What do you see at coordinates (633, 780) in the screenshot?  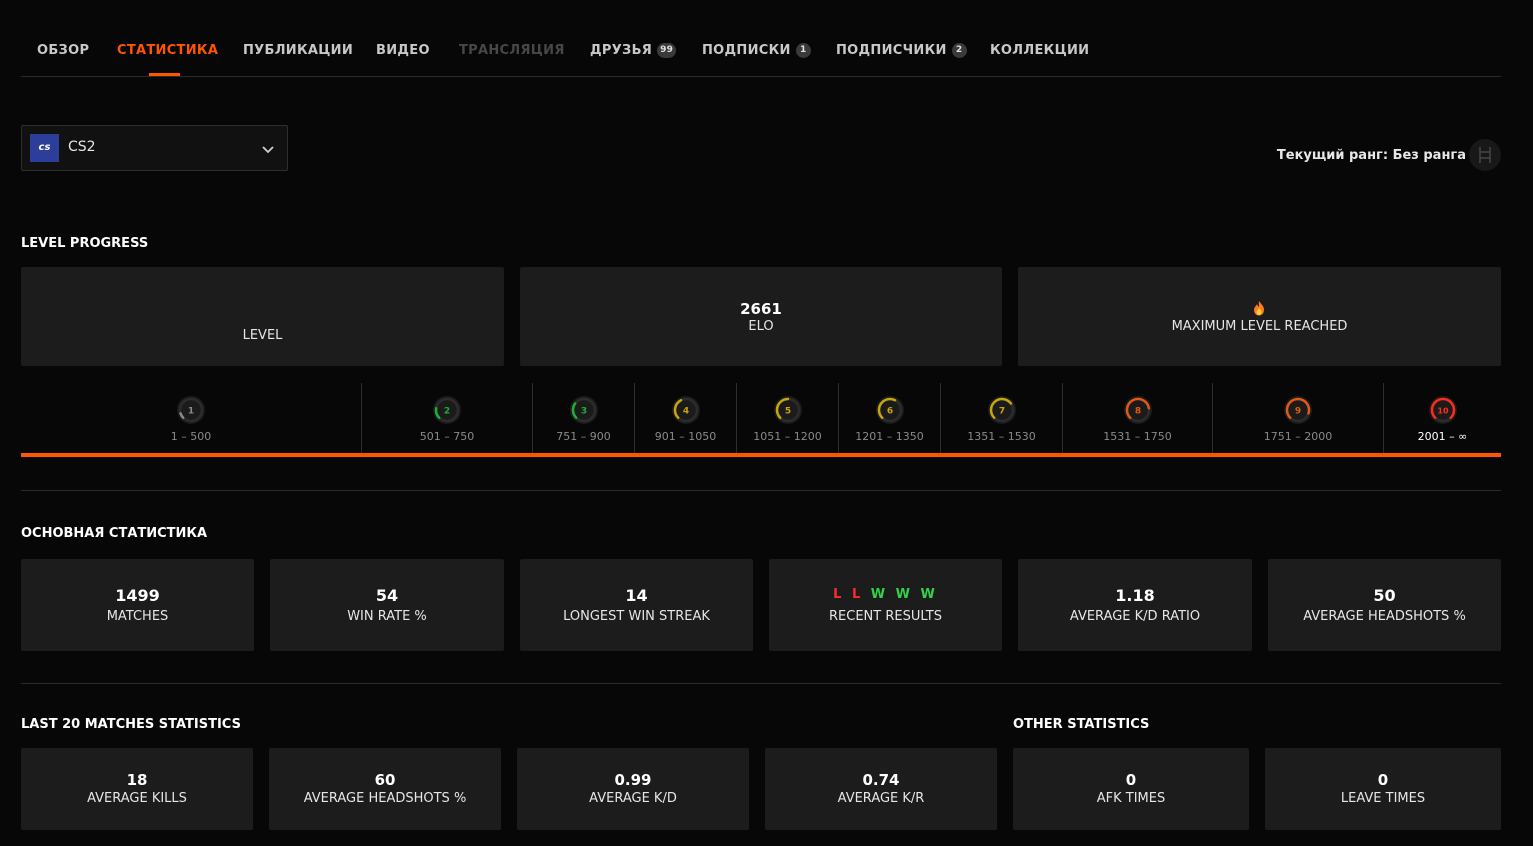 I see `stat-value: 0.99` at bounding box center [633, 780].